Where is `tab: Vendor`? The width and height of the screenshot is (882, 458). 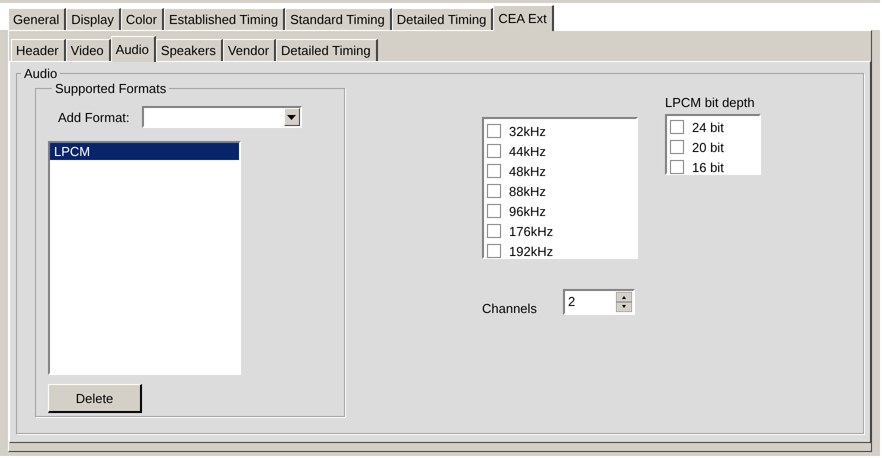 tab: Vendor is located at coordinates (249, 50).